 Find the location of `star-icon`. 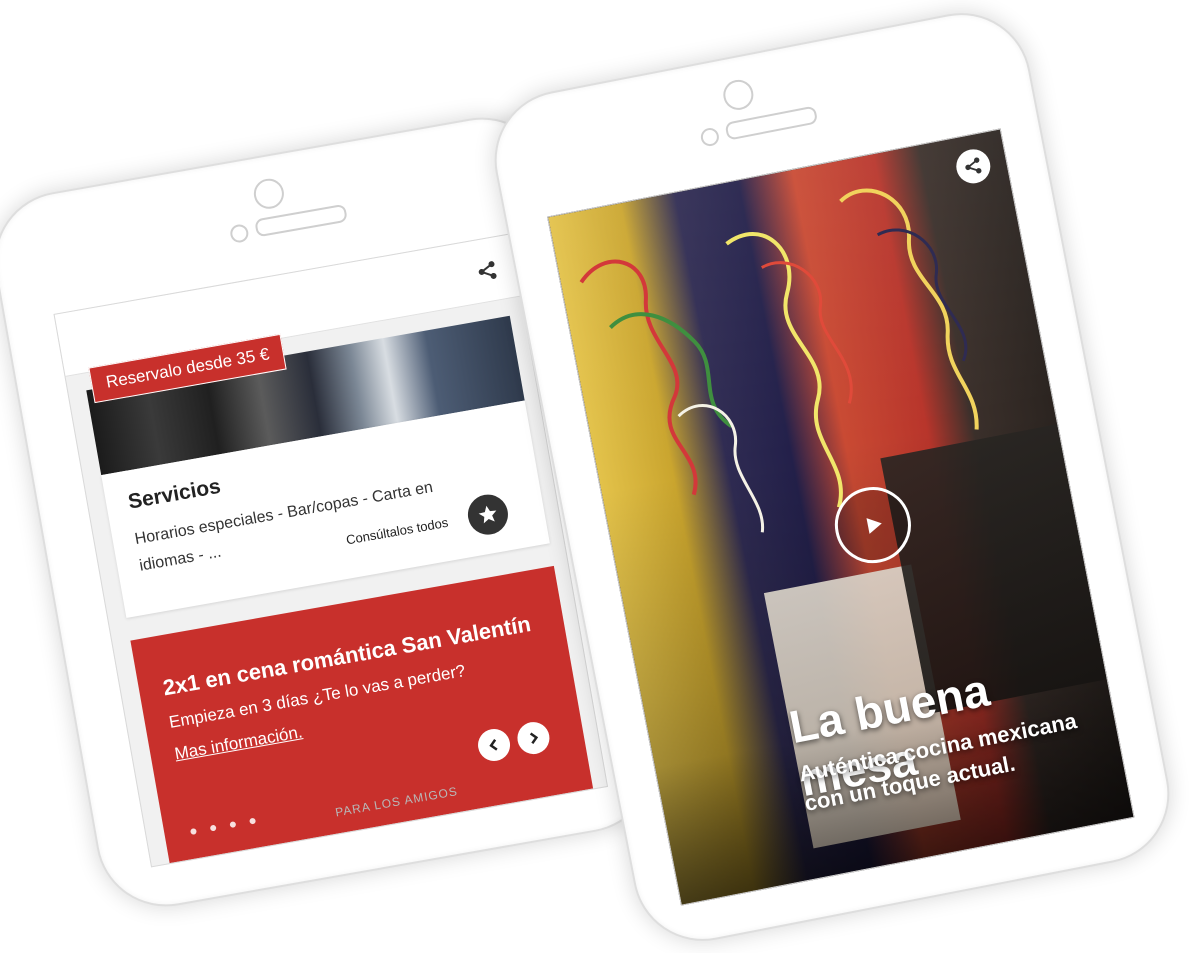

star-icon is located at coordinates (487, 514).